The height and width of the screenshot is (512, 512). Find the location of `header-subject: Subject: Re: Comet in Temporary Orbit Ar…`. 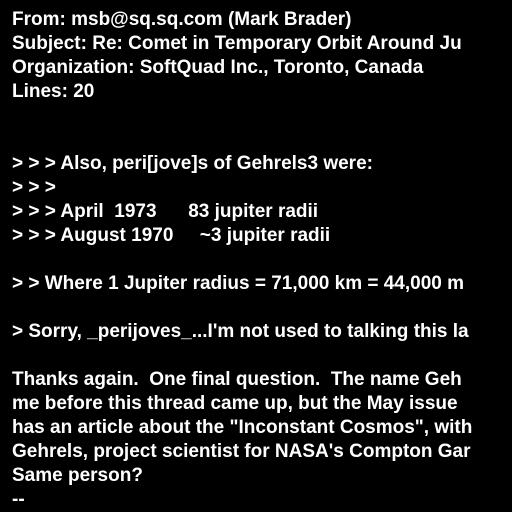

header-subject: Subject: Re: Comet in Temporary Orbit Ar… is located at coordinates (237, 43).